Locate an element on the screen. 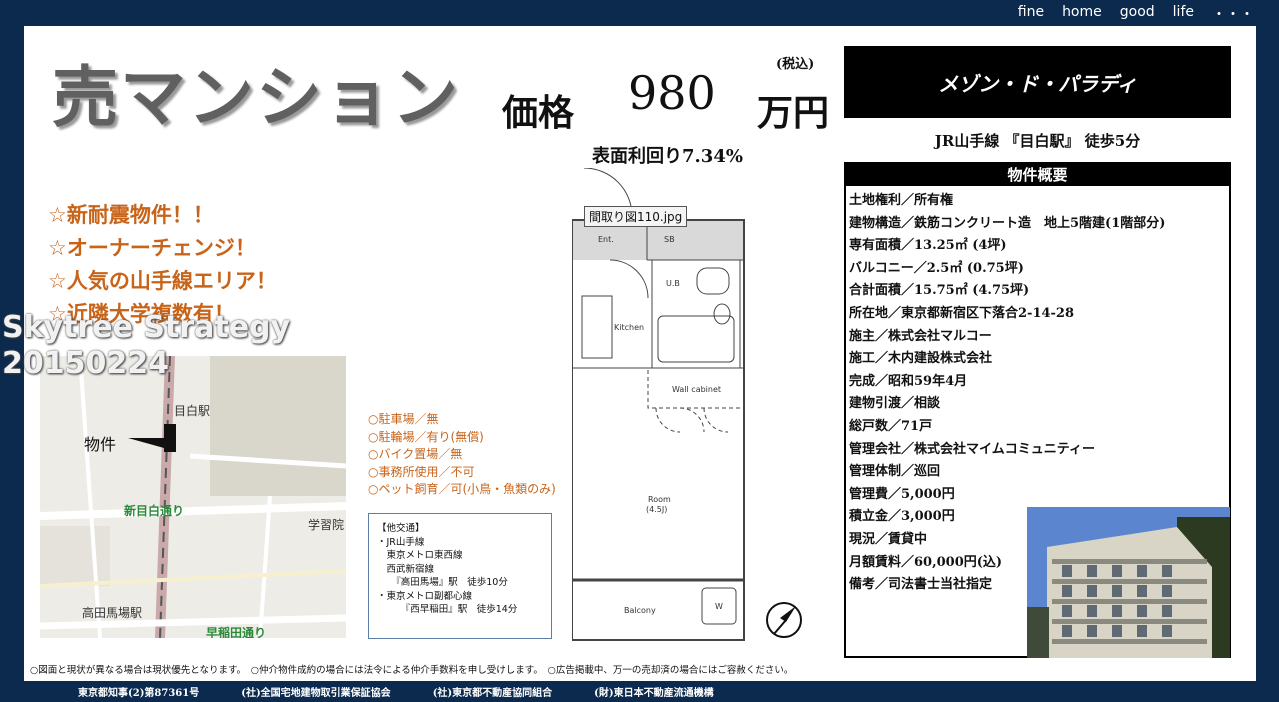  price-label: 価格 is located at coordinates (538, 113).